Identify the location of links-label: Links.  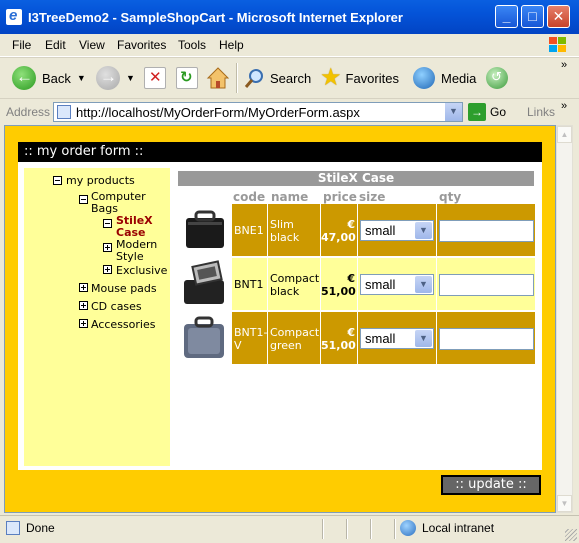
(541, 112).